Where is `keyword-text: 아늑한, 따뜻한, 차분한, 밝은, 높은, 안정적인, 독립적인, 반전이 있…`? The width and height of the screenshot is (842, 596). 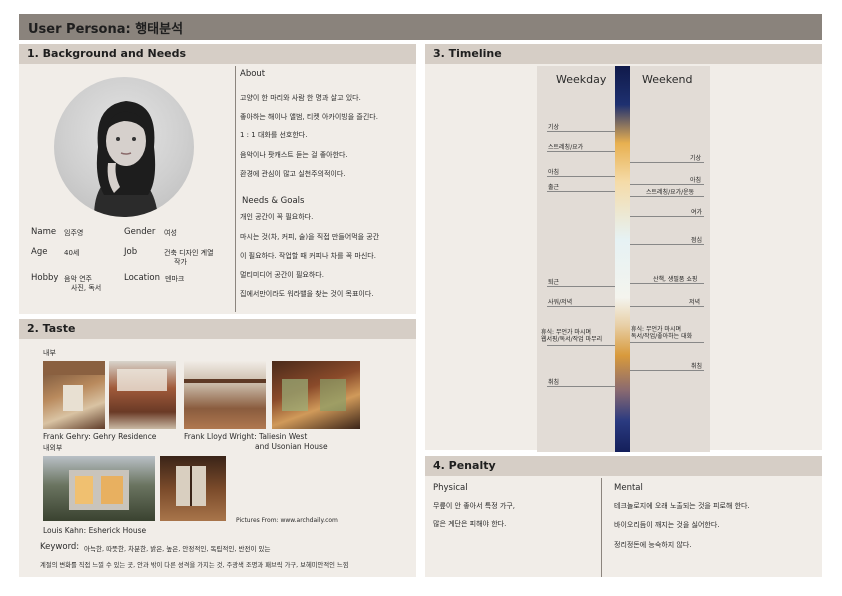
keyword-text: 아늑한, 따뜻한, 차분한, 밝은, 높은, 안정적인, 독립적인, 반전이 있… is located at coordinates (177, 549).